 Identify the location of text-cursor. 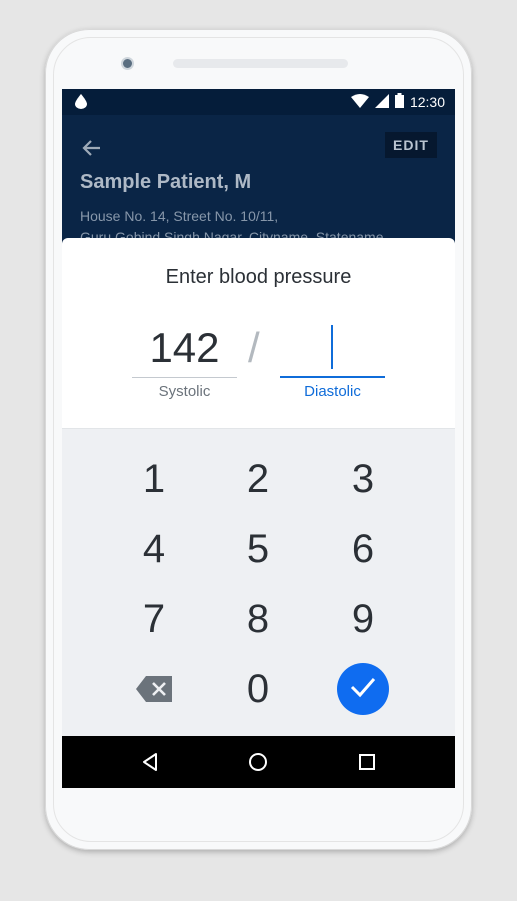
(332, 347).